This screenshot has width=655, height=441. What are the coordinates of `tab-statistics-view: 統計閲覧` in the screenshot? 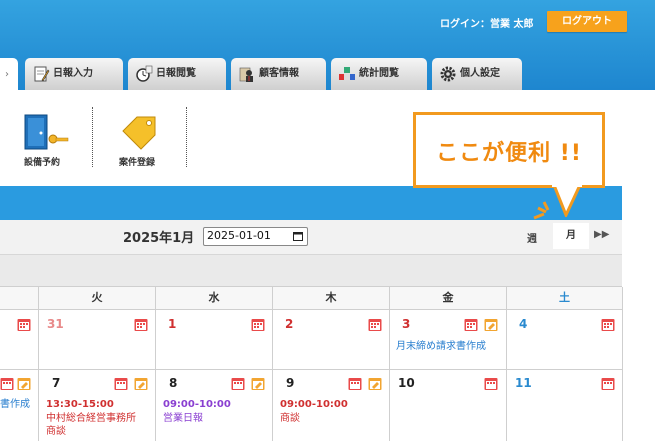 It's located at (379, 74).